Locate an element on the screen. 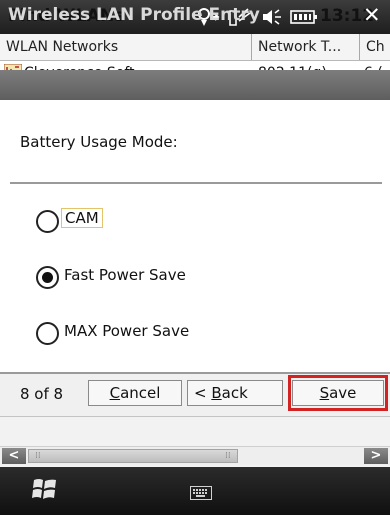  cancel-mnemonic: C is located at coordinates (115, 393).